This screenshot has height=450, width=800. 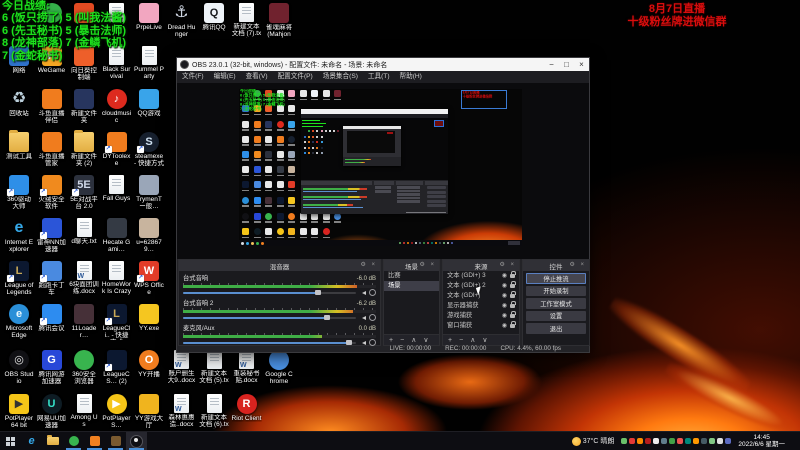 I want to click on desktop-icon: U 网易UU加速器, so click(x=52, y=411).